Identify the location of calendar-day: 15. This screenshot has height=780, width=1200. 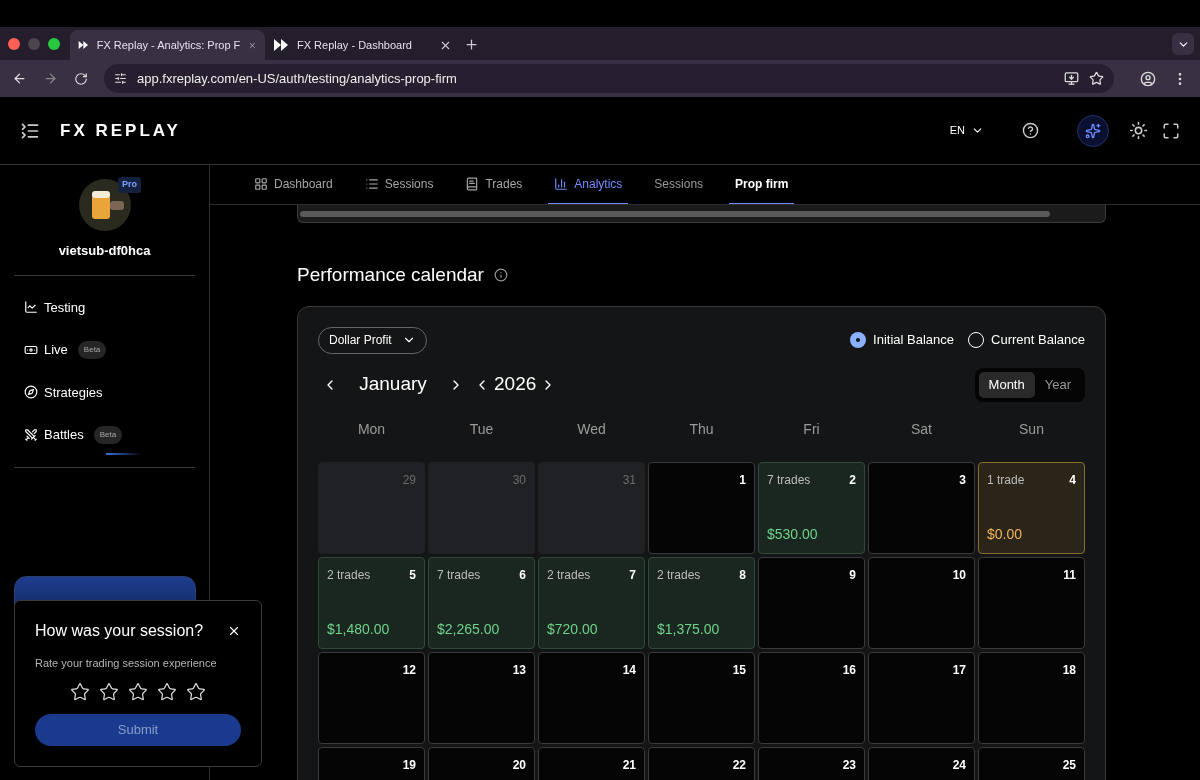
(701, 697).